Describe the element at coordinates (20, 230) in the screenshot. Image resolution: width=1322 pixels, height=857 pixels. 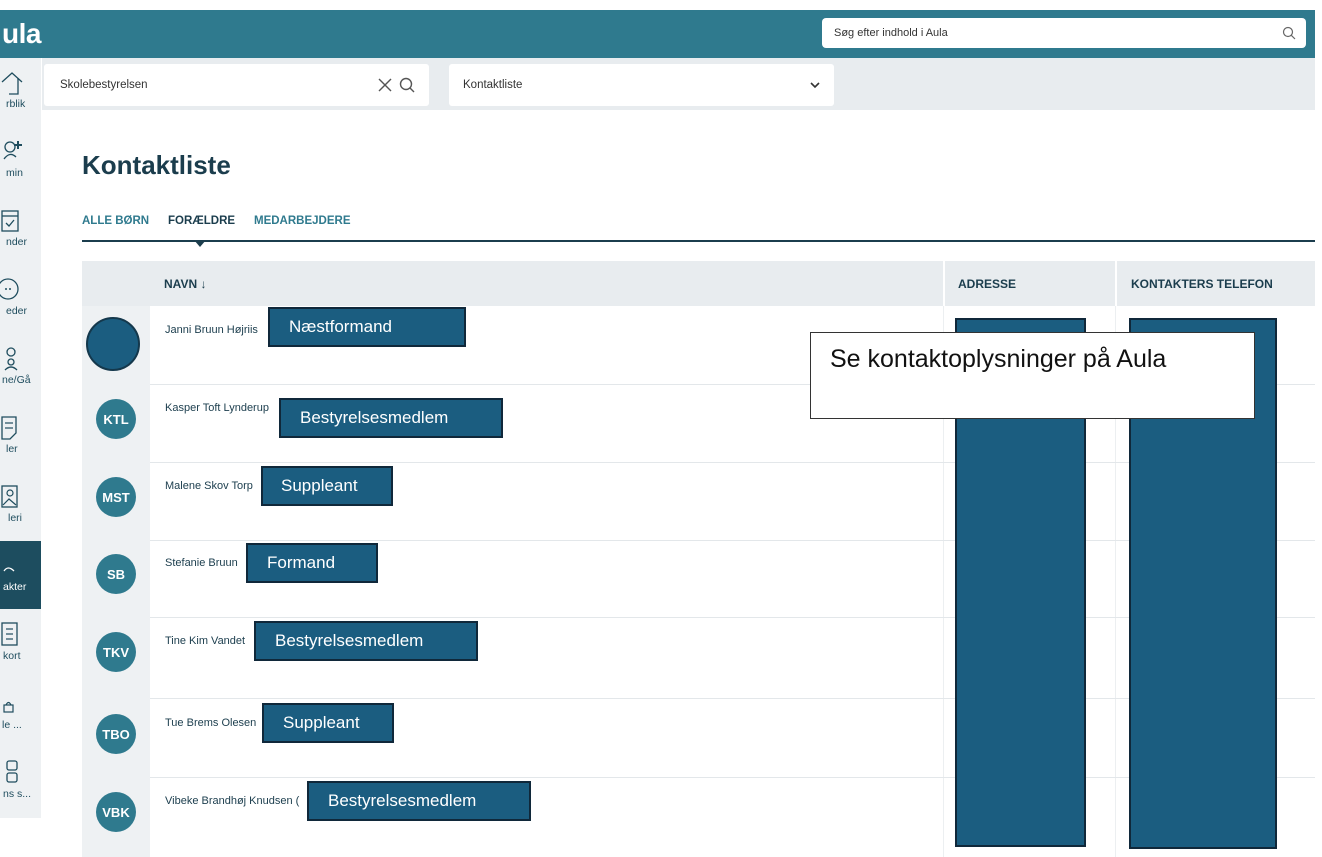
I see `sidebar-item-kalender: nder` at that location.